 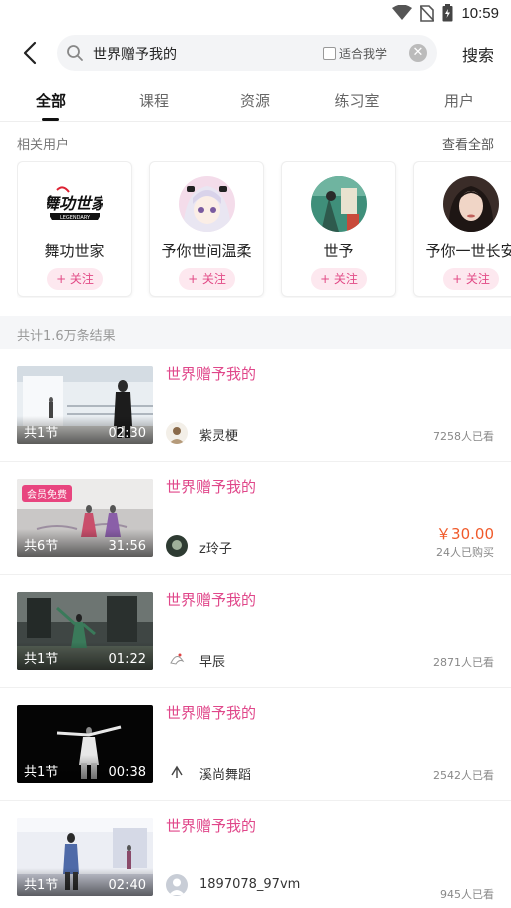 I want to click on course-item: 共1节 02:40 世界赠予我的 1897078_97vm 945人已看, so click(x=255, y=854).